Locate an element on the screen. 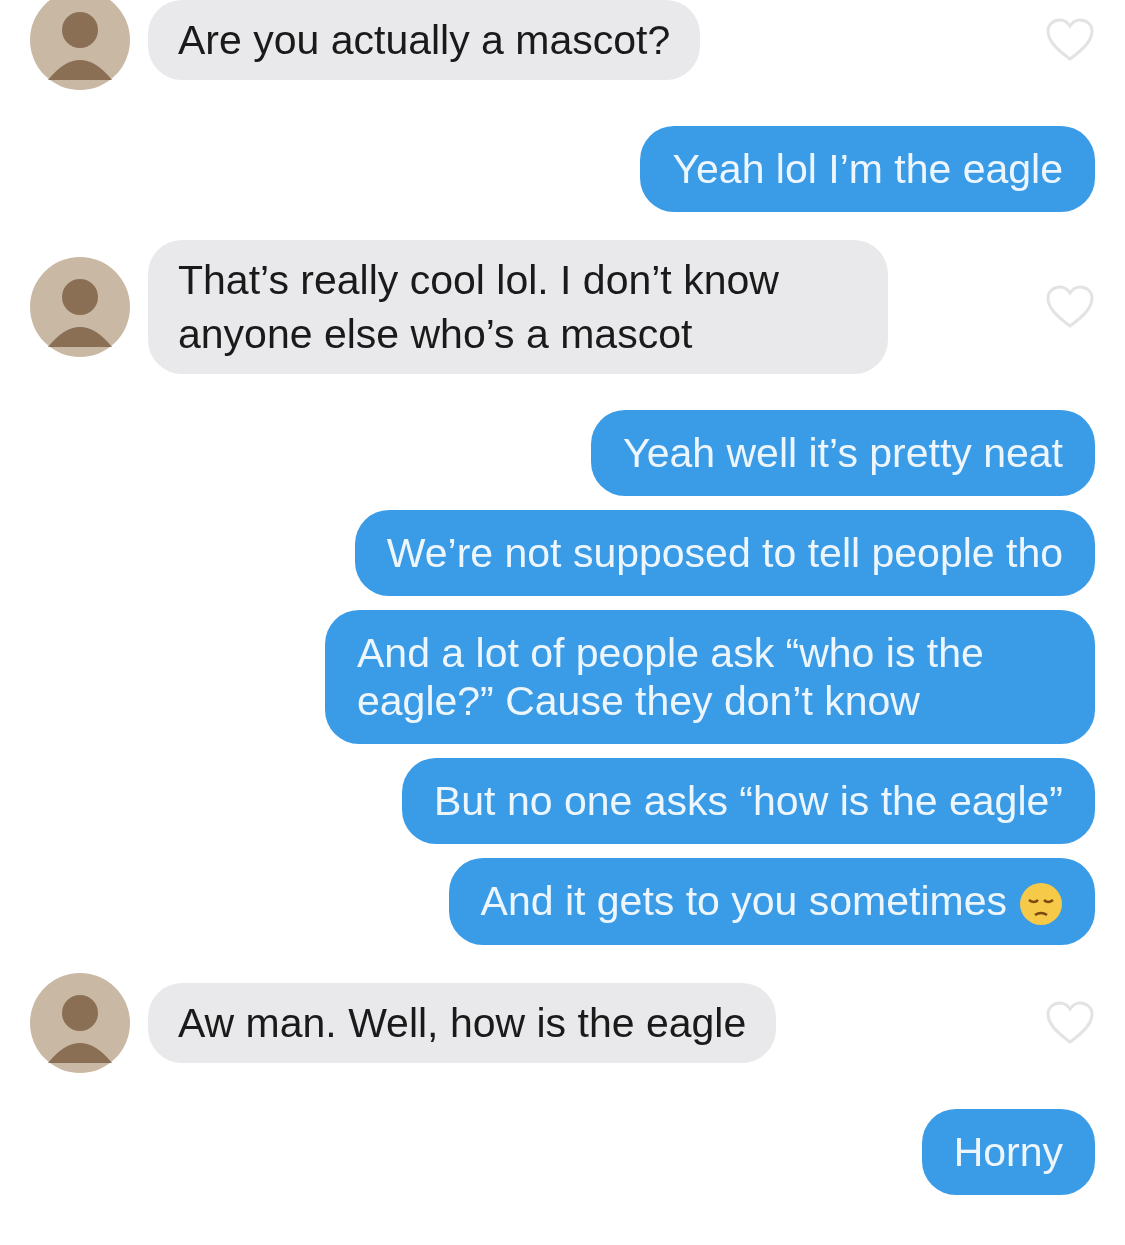  sent-message: But no one asks “how is the eagle” is located at coordinates (748, 801).